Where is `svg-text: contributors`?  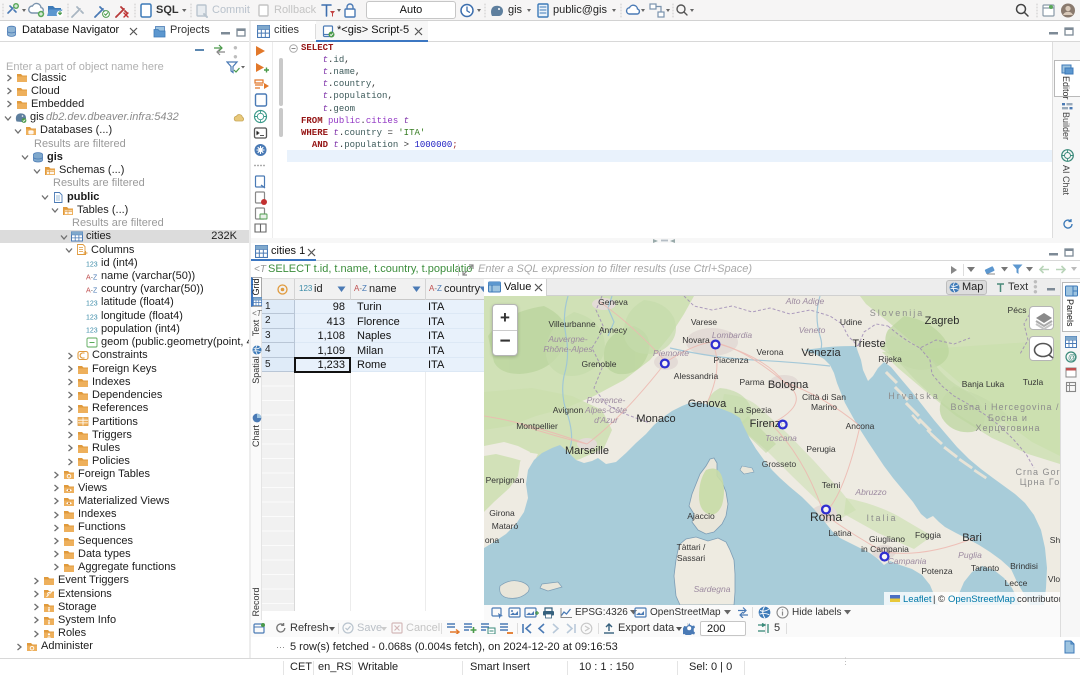 svg-text: contributors is located at coordinates (1038, 599).